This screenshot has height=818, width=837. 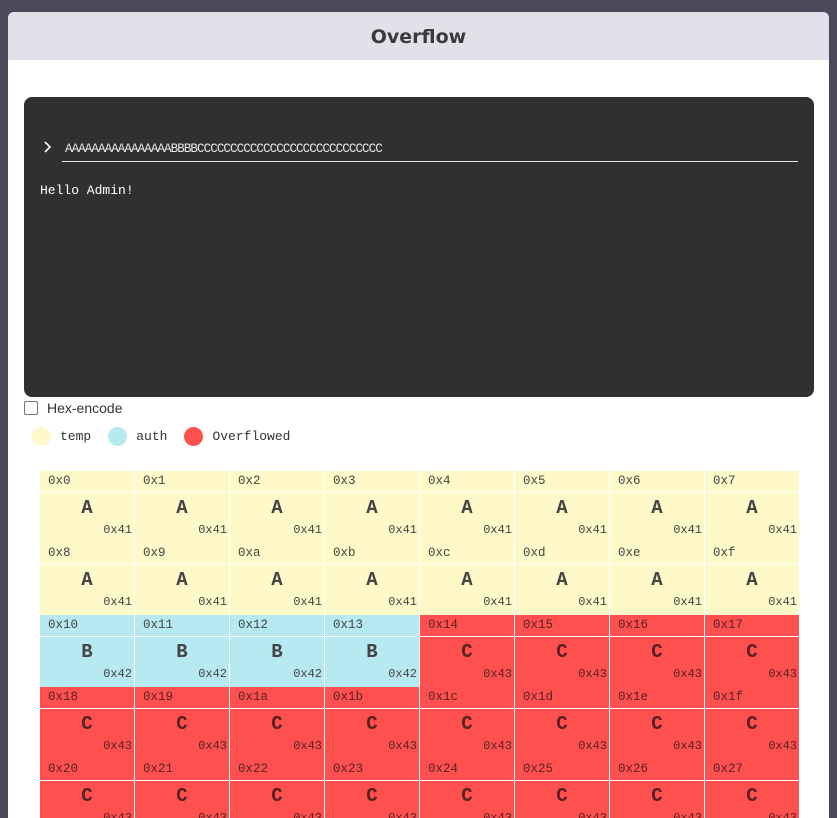 I want to click on memory-cell: 0x21 C 0x43, so click(x=182, y=788).